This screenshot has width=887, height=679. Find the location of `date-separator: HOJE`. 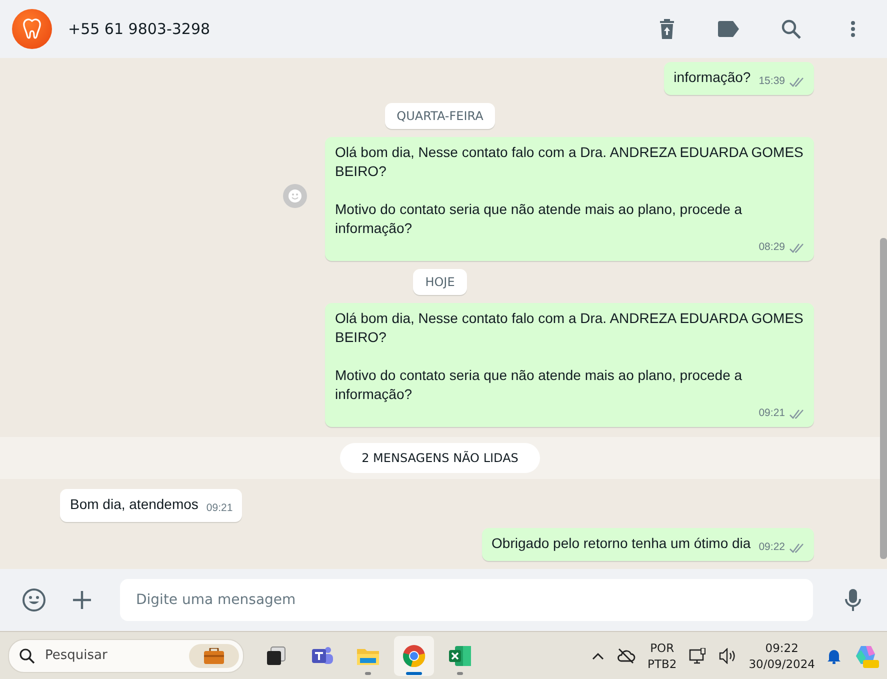

date-separator: HOJE is located at coordinates (440, 282).